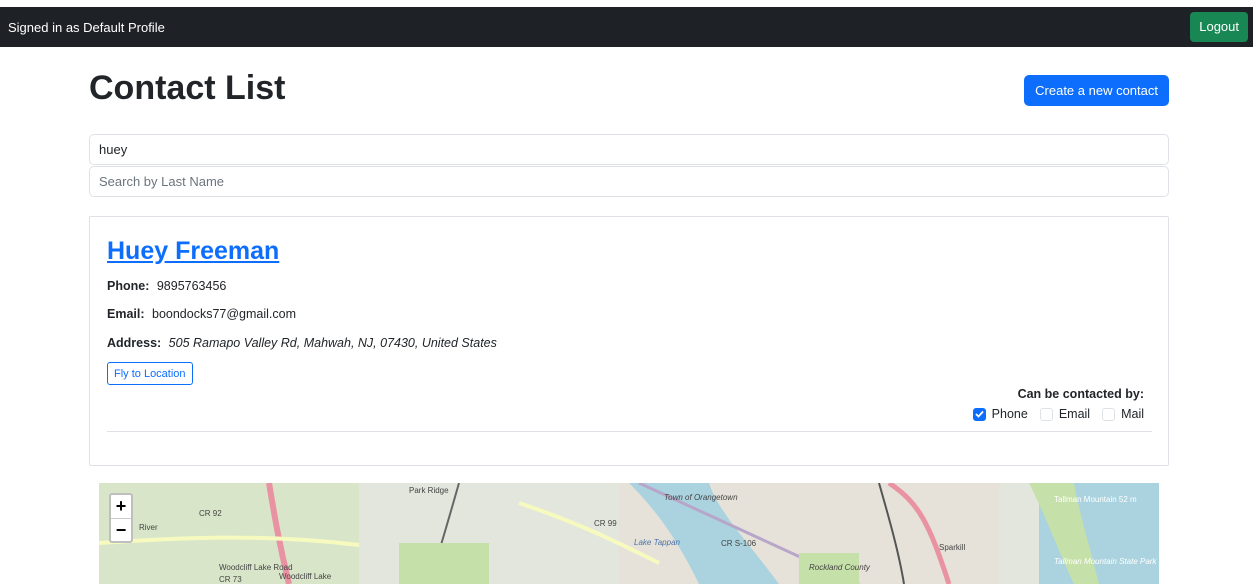  What do you see at coordinates (134, 343) in the screenshot?
I see `address-label: Address:` at bounding box center [134, 343].